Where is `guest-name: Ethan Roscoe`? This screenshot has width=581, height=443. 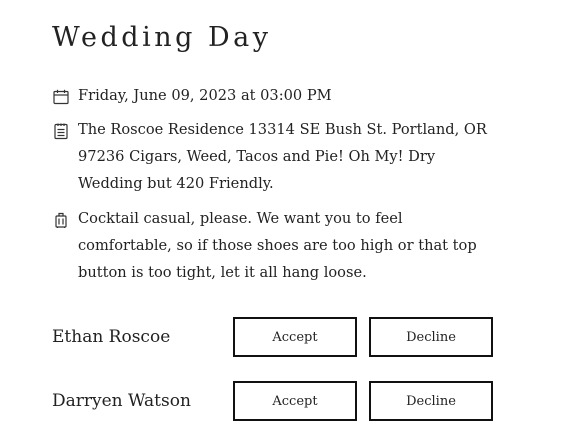 guest-name: Ethan Roscoe is located at coordinates (111, 337).